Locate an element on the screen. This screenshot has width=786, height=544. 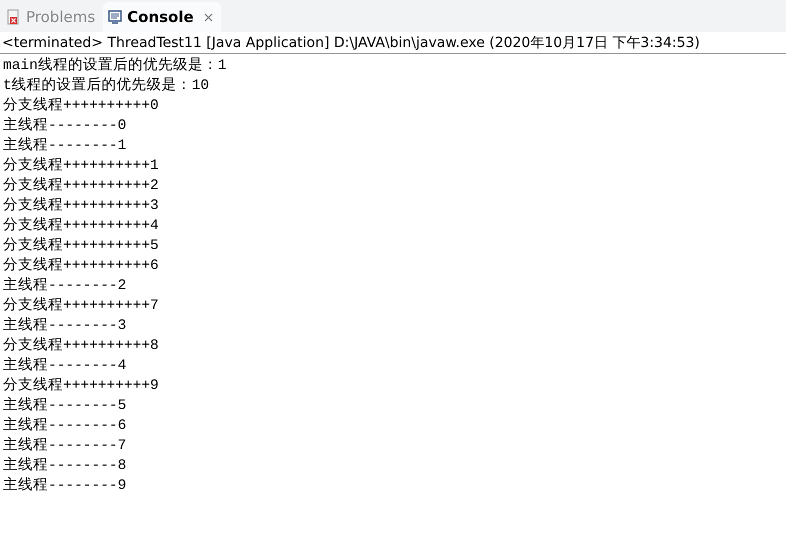
console-line: 分支线程++++++++++1 is located at coordinates (81, 166).